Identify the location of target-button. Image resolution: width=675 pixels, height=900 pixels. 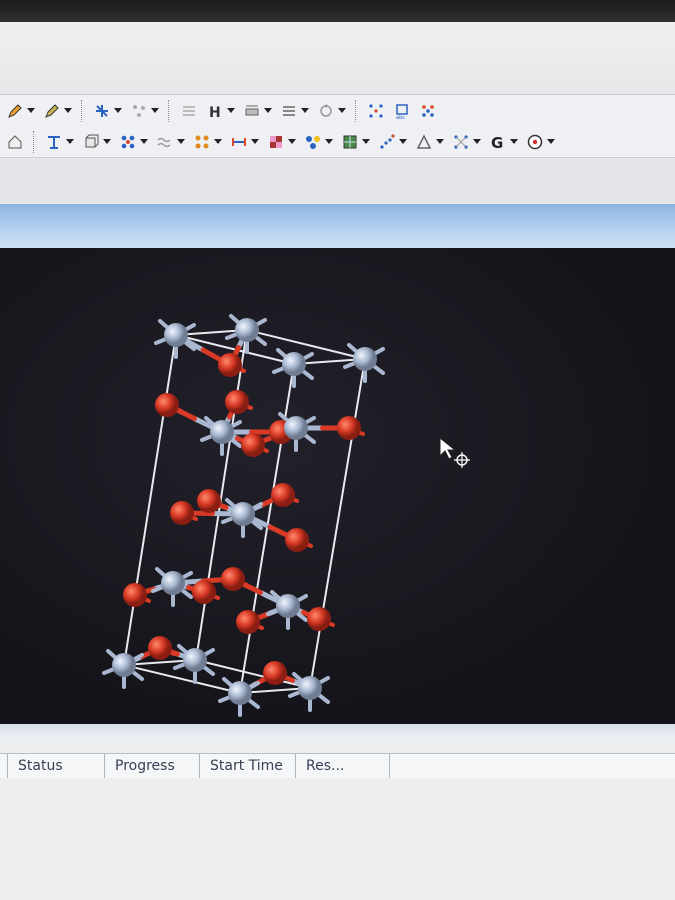
(540, 142).